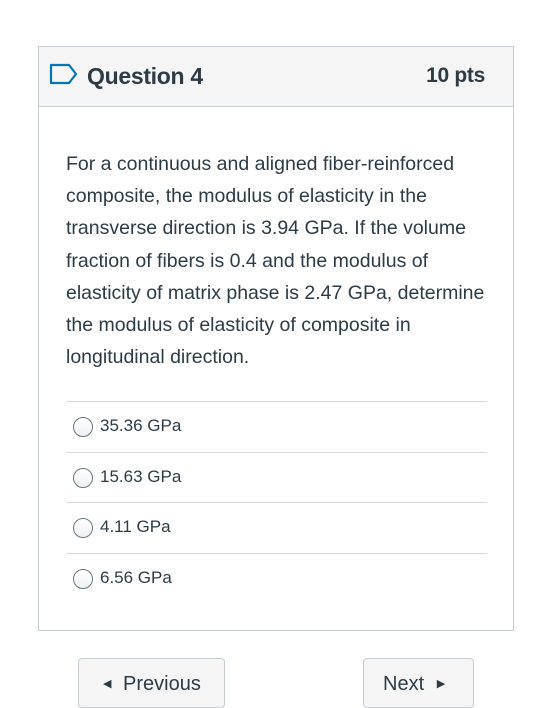  What do you see at coordinates (441, 684) in the screenshot?
I see `caret-right-icon: ▶` at bounding box center [441, 684].